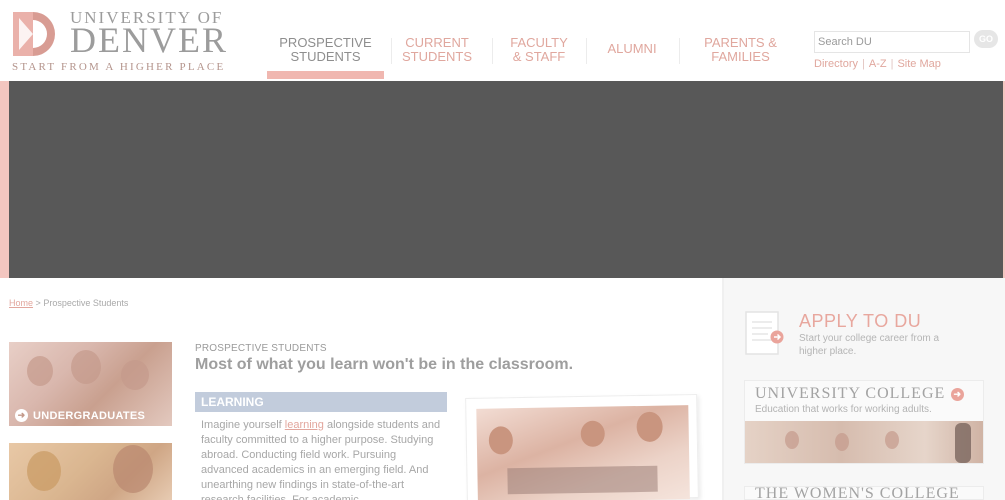  What do you see at coordinates (243, 425) in the screenshot?
I see `body-text-segment: Imagine yourself` at bounding box center [243, 425].